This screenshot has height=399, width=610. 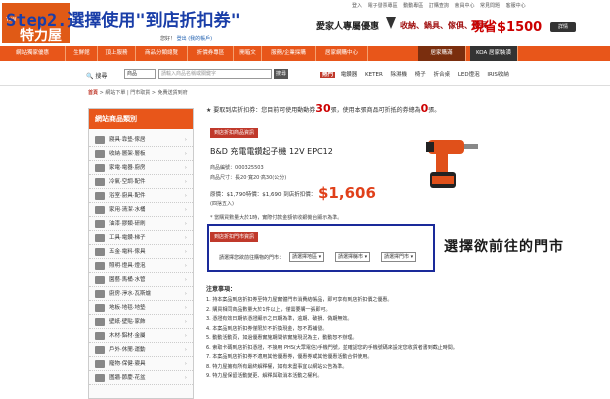 I want to click on sidebar-item: 圍牆‧節慶‧花盆 ›, so click(x=141, y=378).